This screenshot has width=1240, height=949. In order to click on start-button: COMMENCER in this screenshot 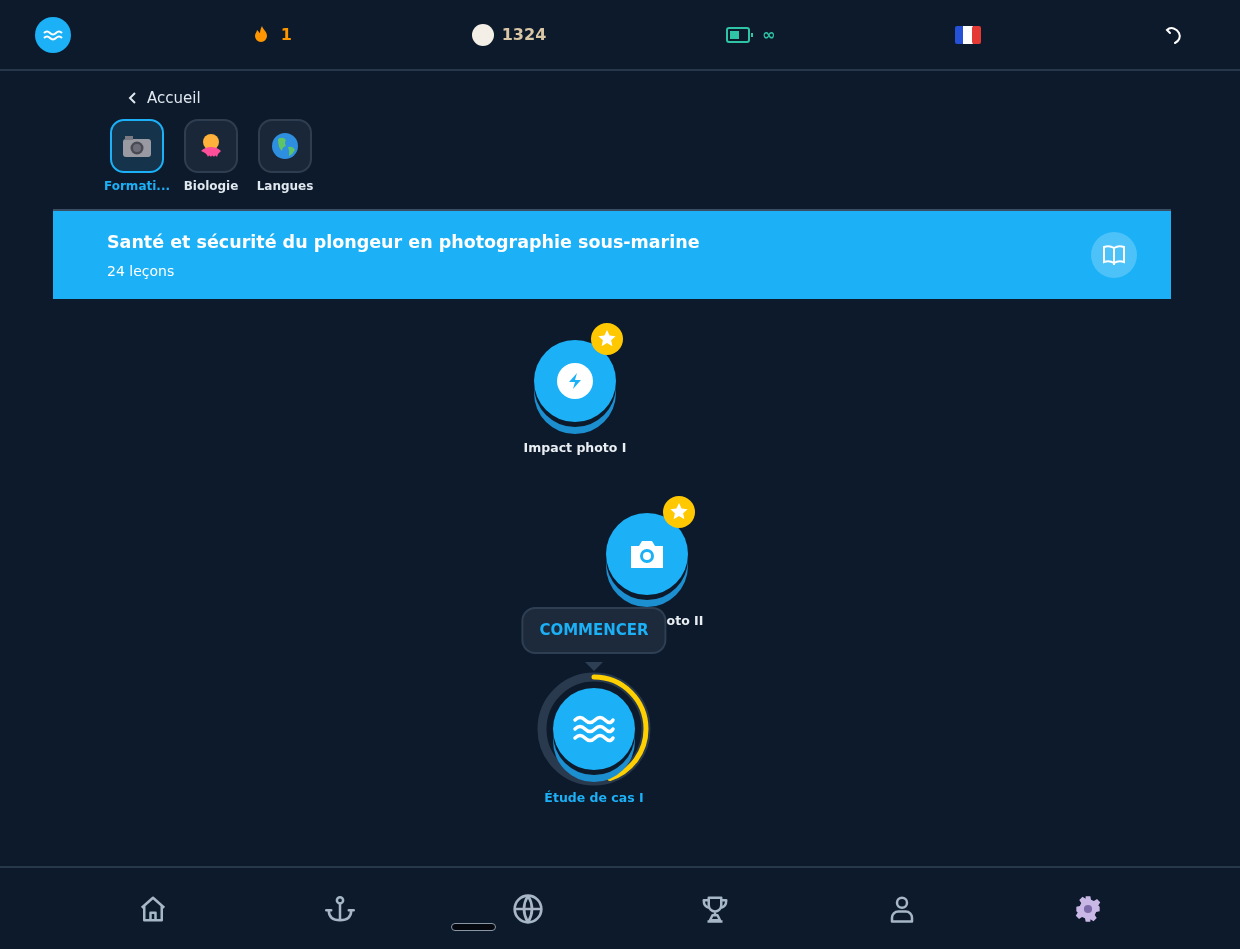, I will do `click(594, 630)`.